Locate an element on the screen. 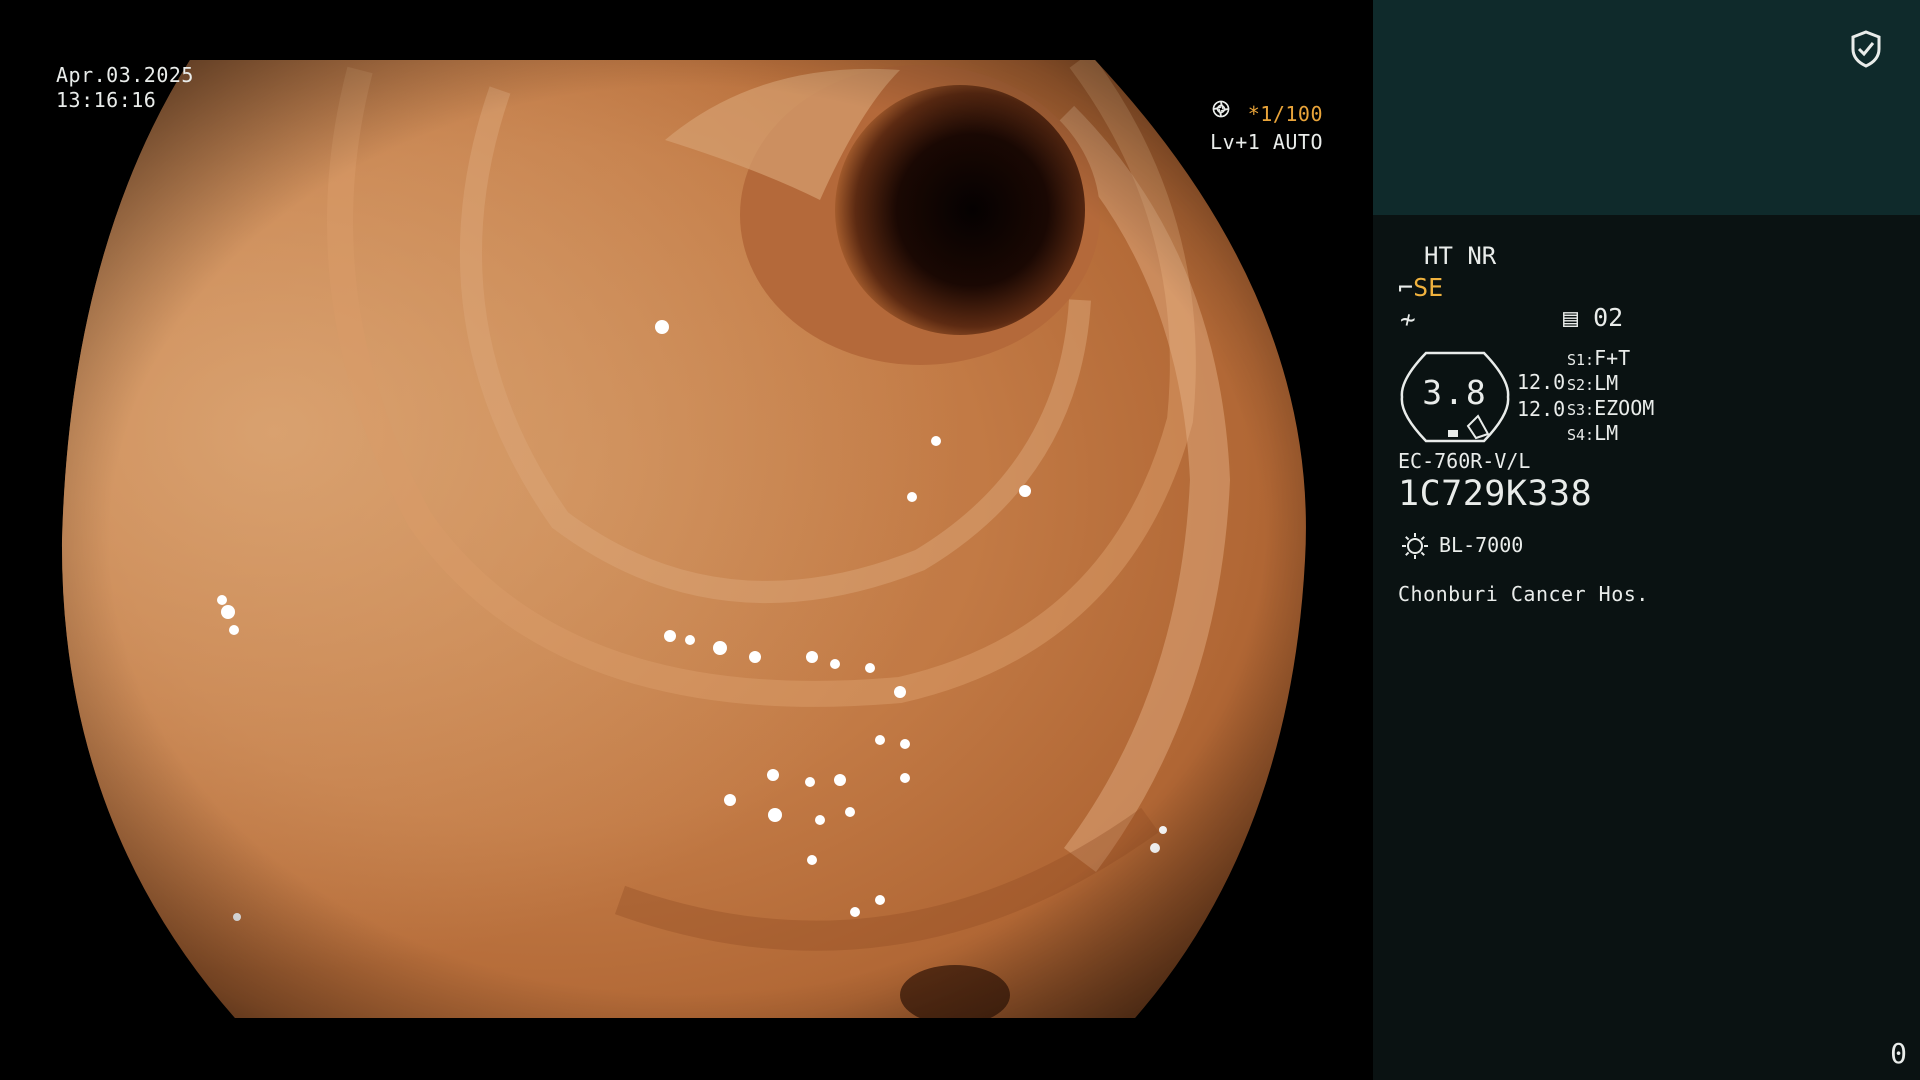 The width and height of the screenshot is (1920, 1080). switch-3: S3:EZOOM is located at coordinates (1610, 408).